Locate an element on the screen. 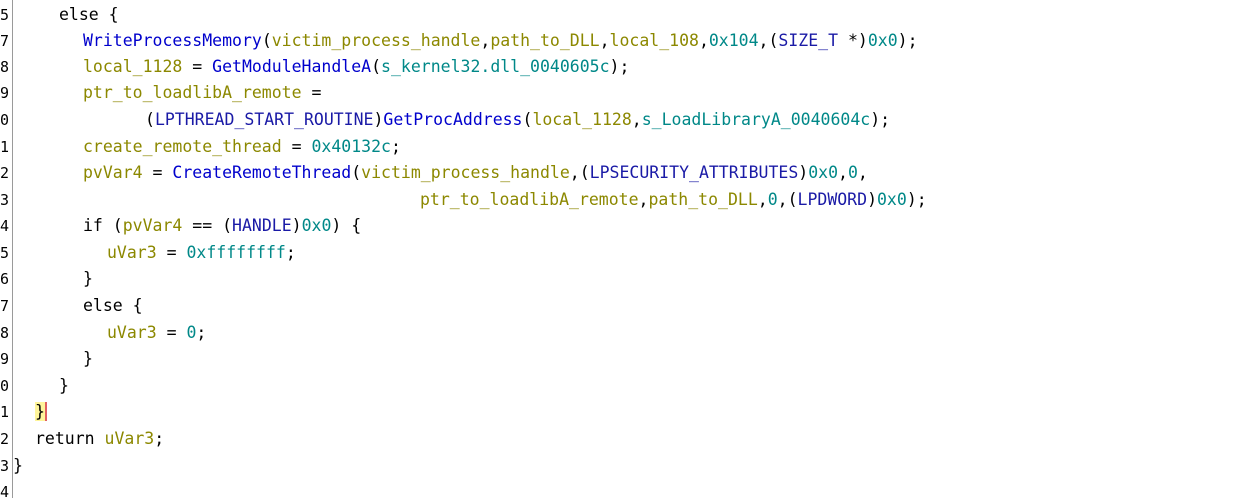 This screenshot has height=498, width=1245. number-token: 0x104 is located at coordinates (734, 40).